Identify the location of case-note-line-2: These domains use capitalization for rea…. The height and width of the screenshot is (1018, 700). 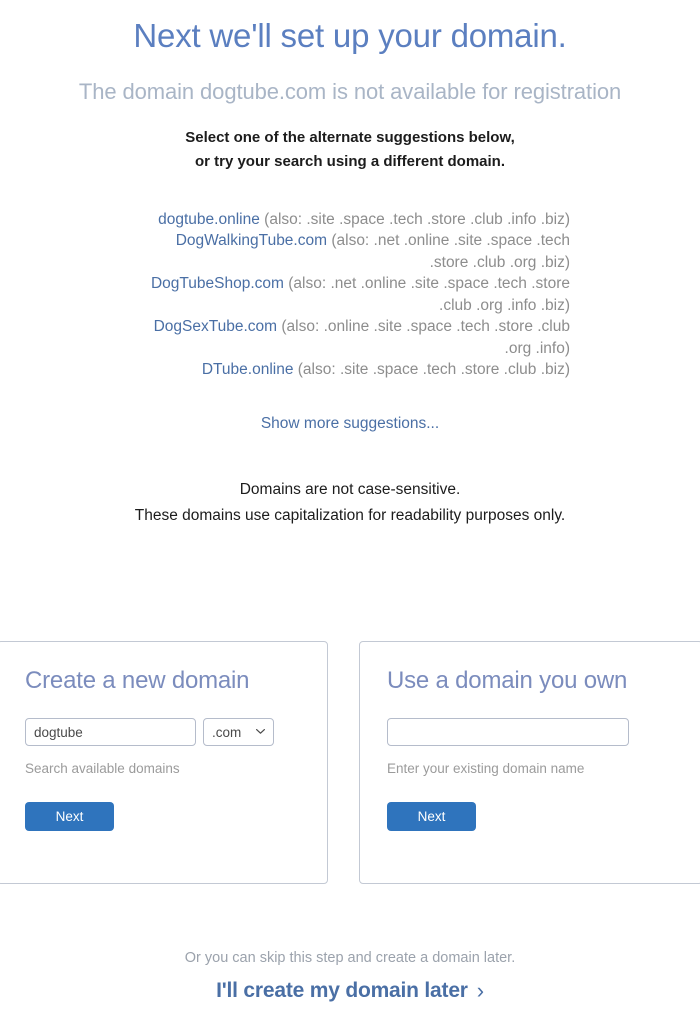
(350, 515).